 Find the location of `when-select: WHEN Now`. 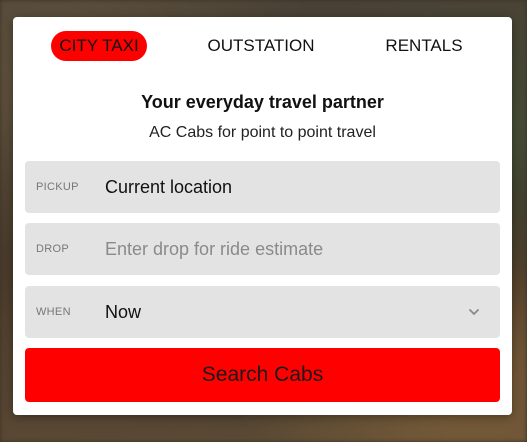

when-select: WHEN Now is located at coordinates (262, 312).